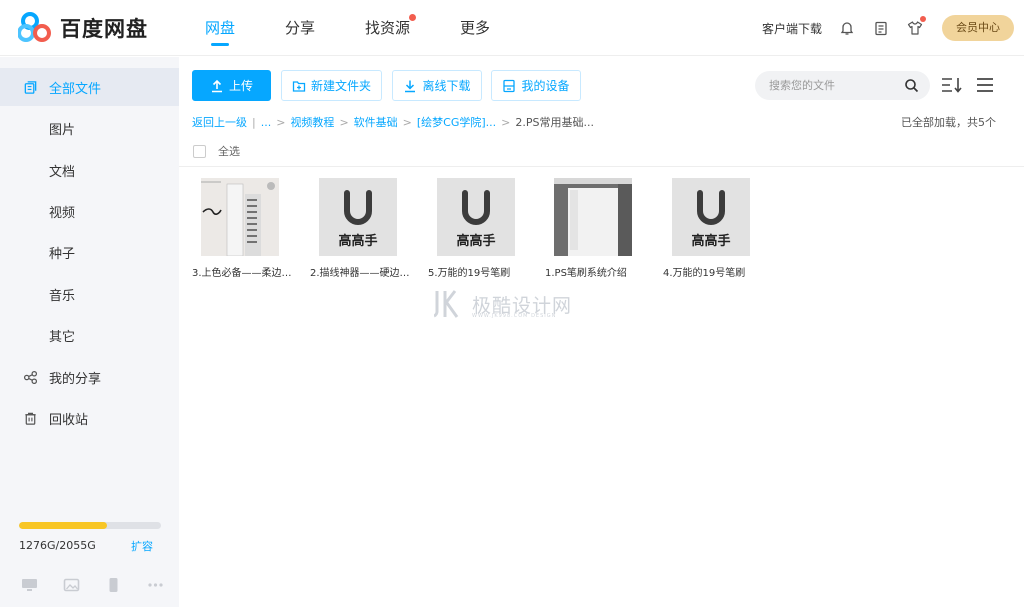 This screenshot has height=607, width=1024. Describe the element at coordinates (881, 28) in the screenshot. I see `clipboard-icon` at that location.